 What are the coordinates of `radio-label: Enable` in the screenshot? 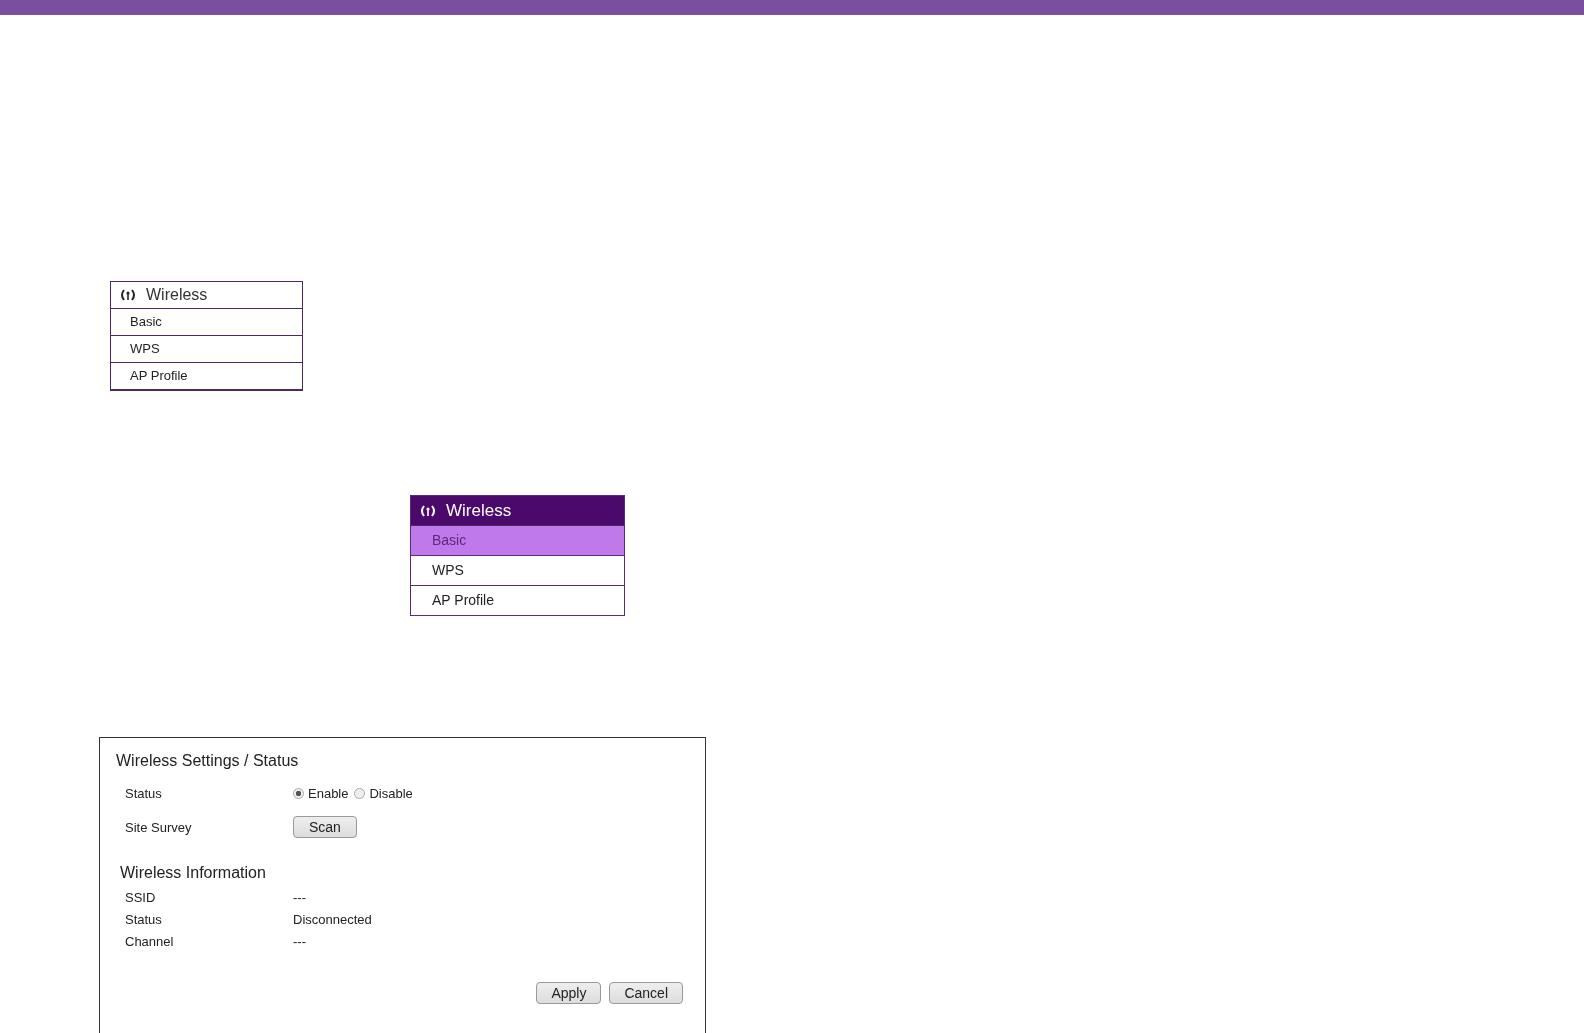 It's located at (328, 793).